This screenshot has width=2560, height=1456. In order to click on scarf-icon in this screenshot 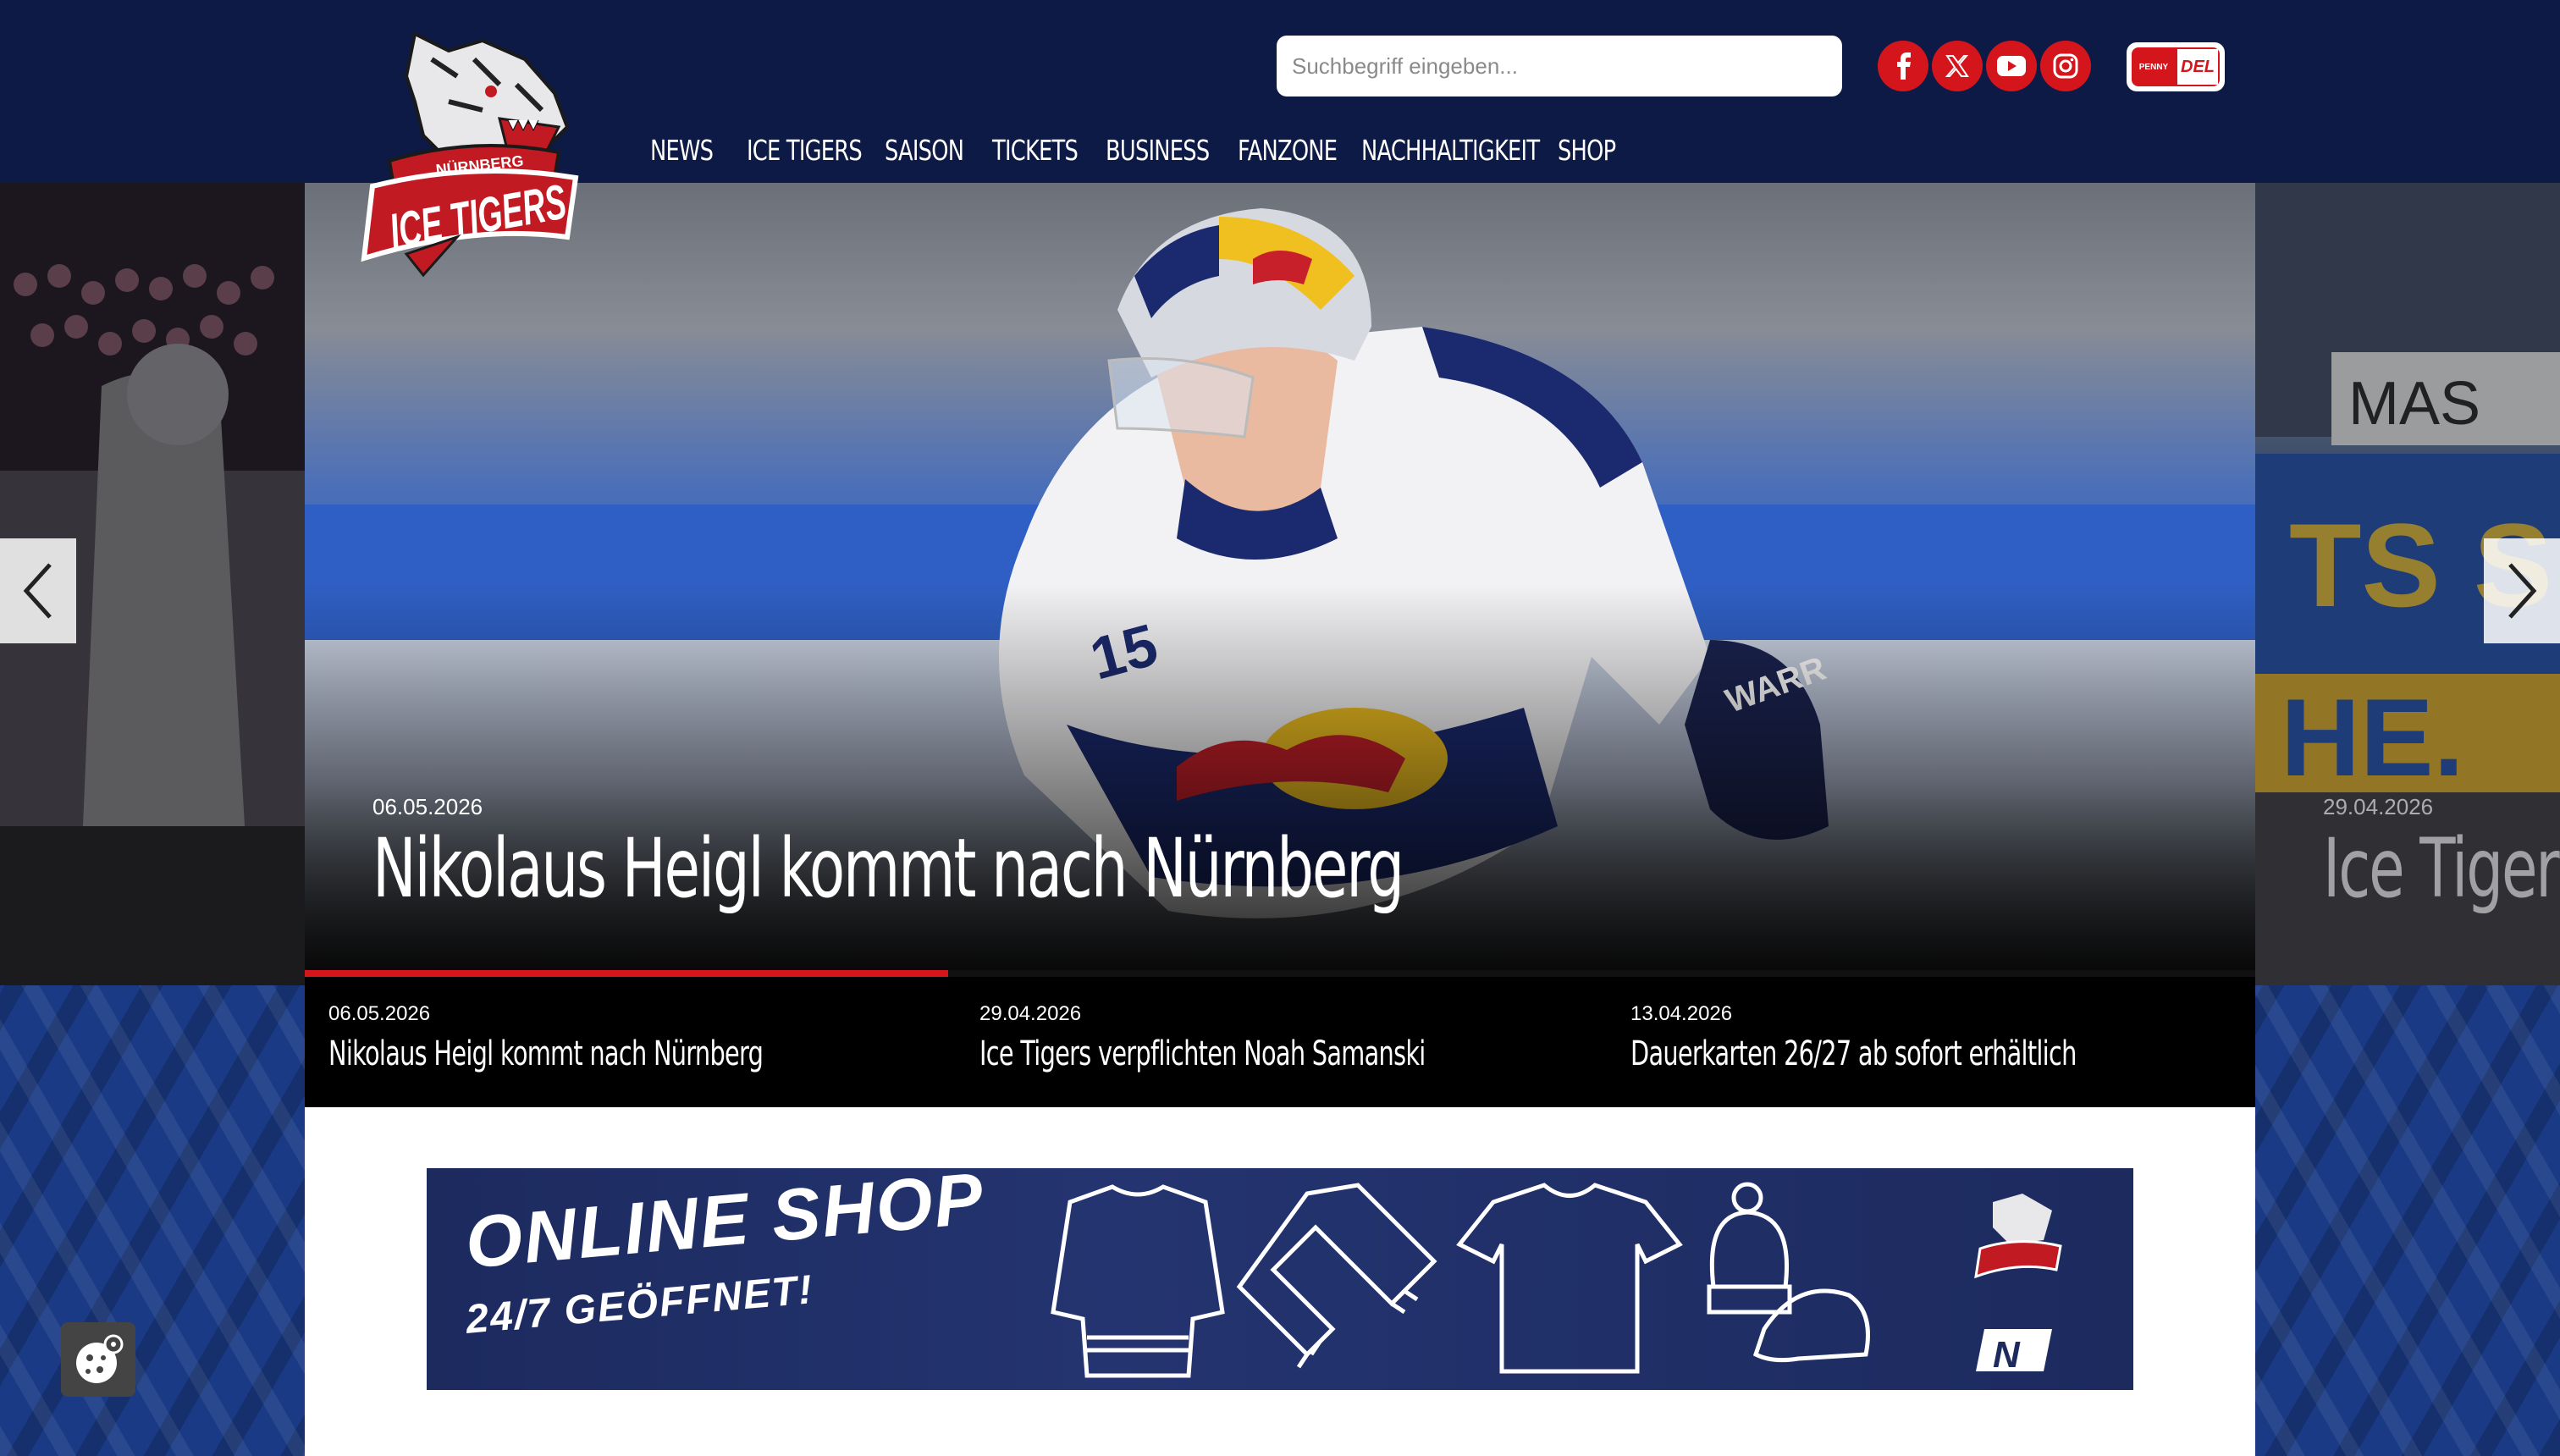, I will do `click(1336, 1276)`.